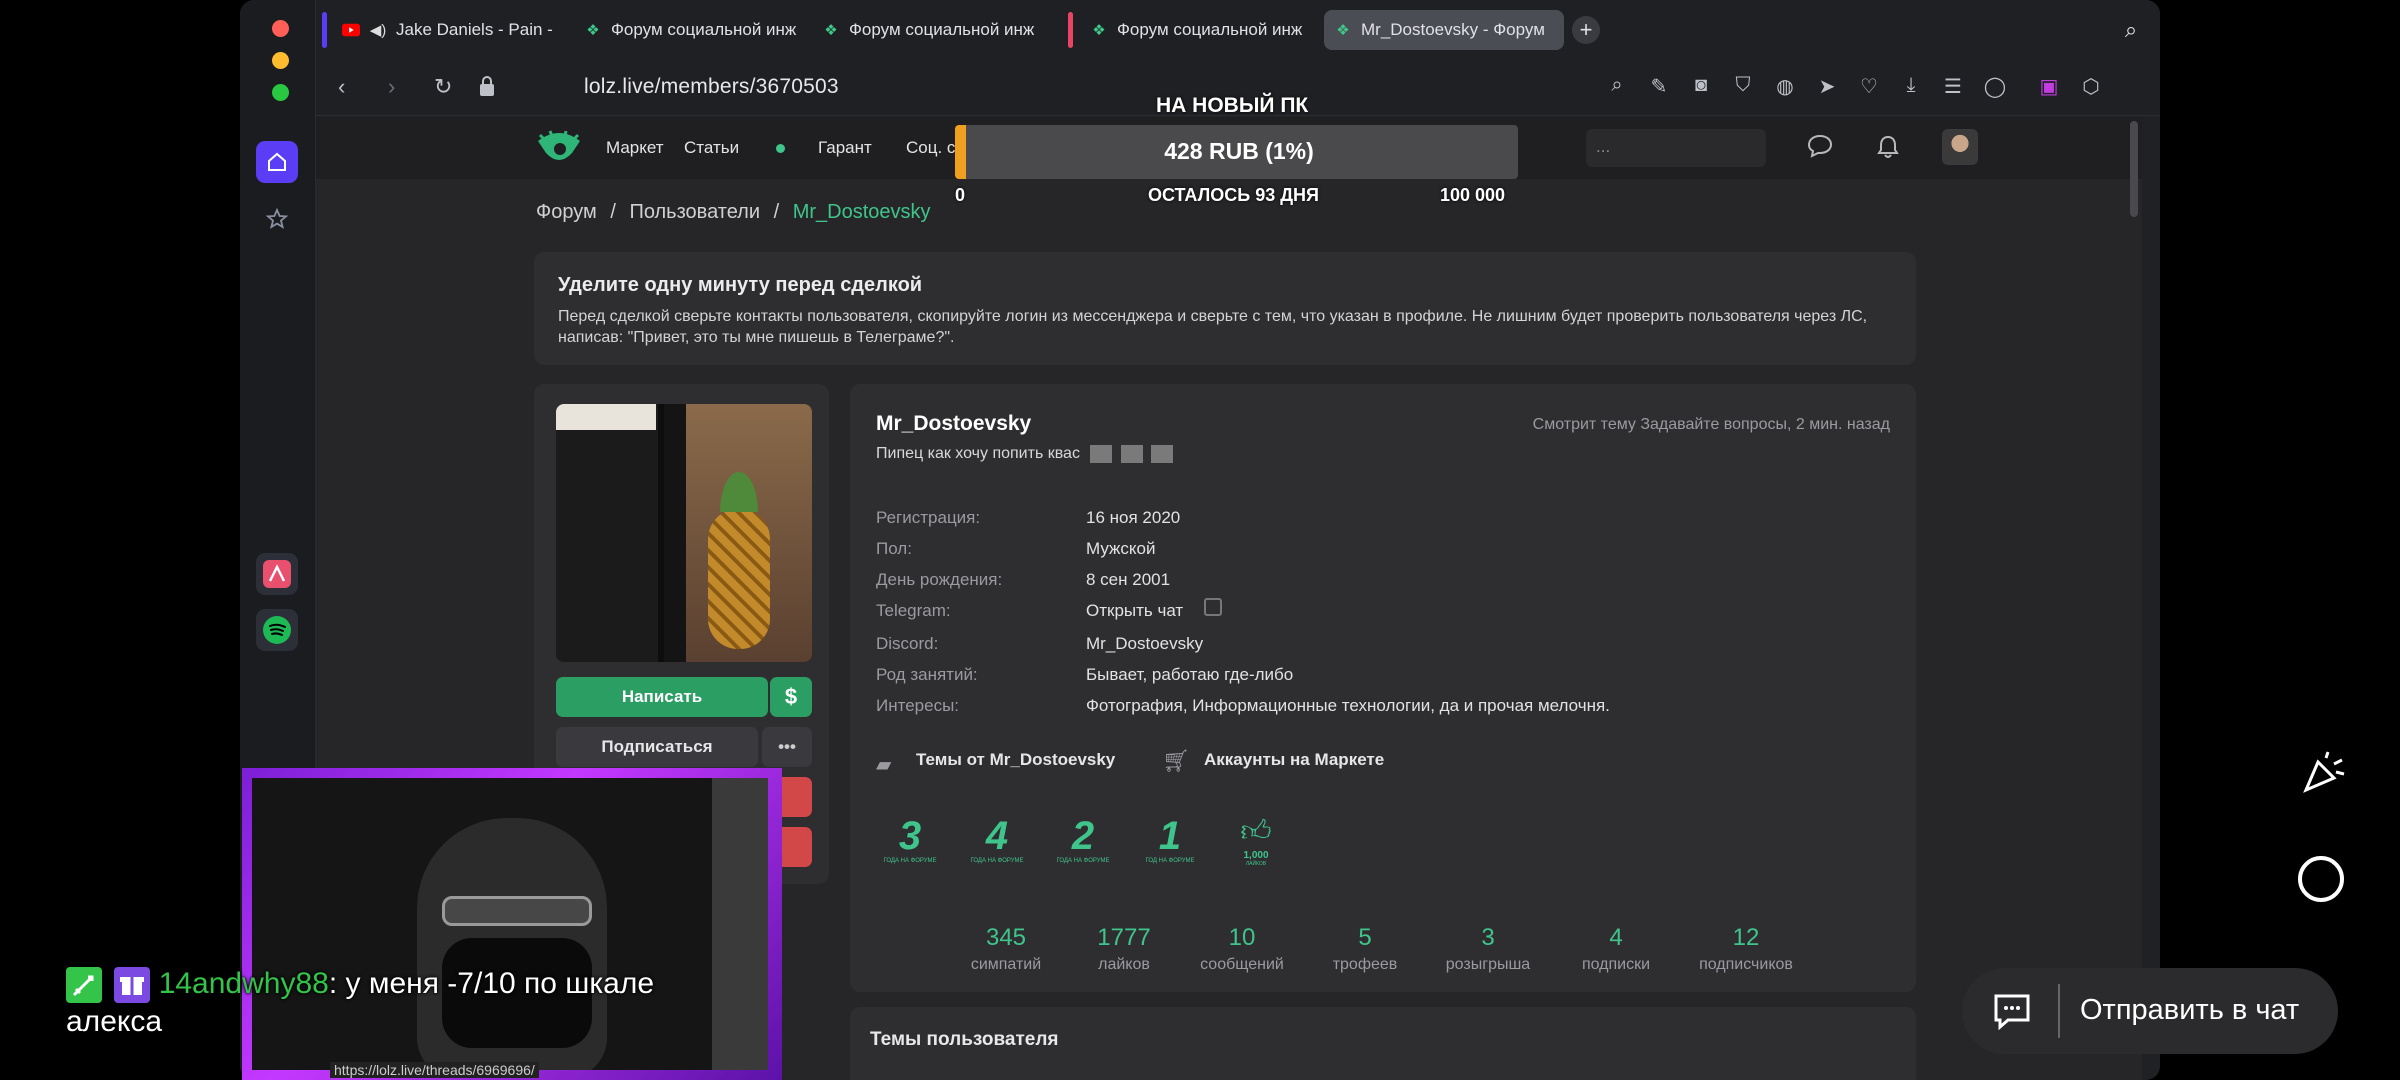 Image resolution: width=2400 pixels, height=1080 pixels. Describe the element at coordinates (711, 87) in the screenshot. I see `url-field: lolz.live/members/3670503` at that location.